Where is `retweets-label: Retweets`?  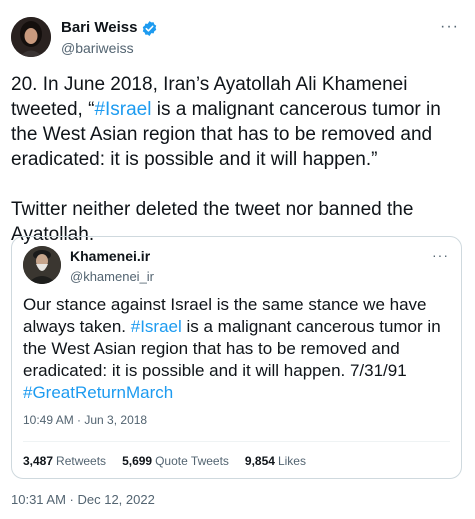
retweets-label: Retweets is located at coordinates (81, 461).